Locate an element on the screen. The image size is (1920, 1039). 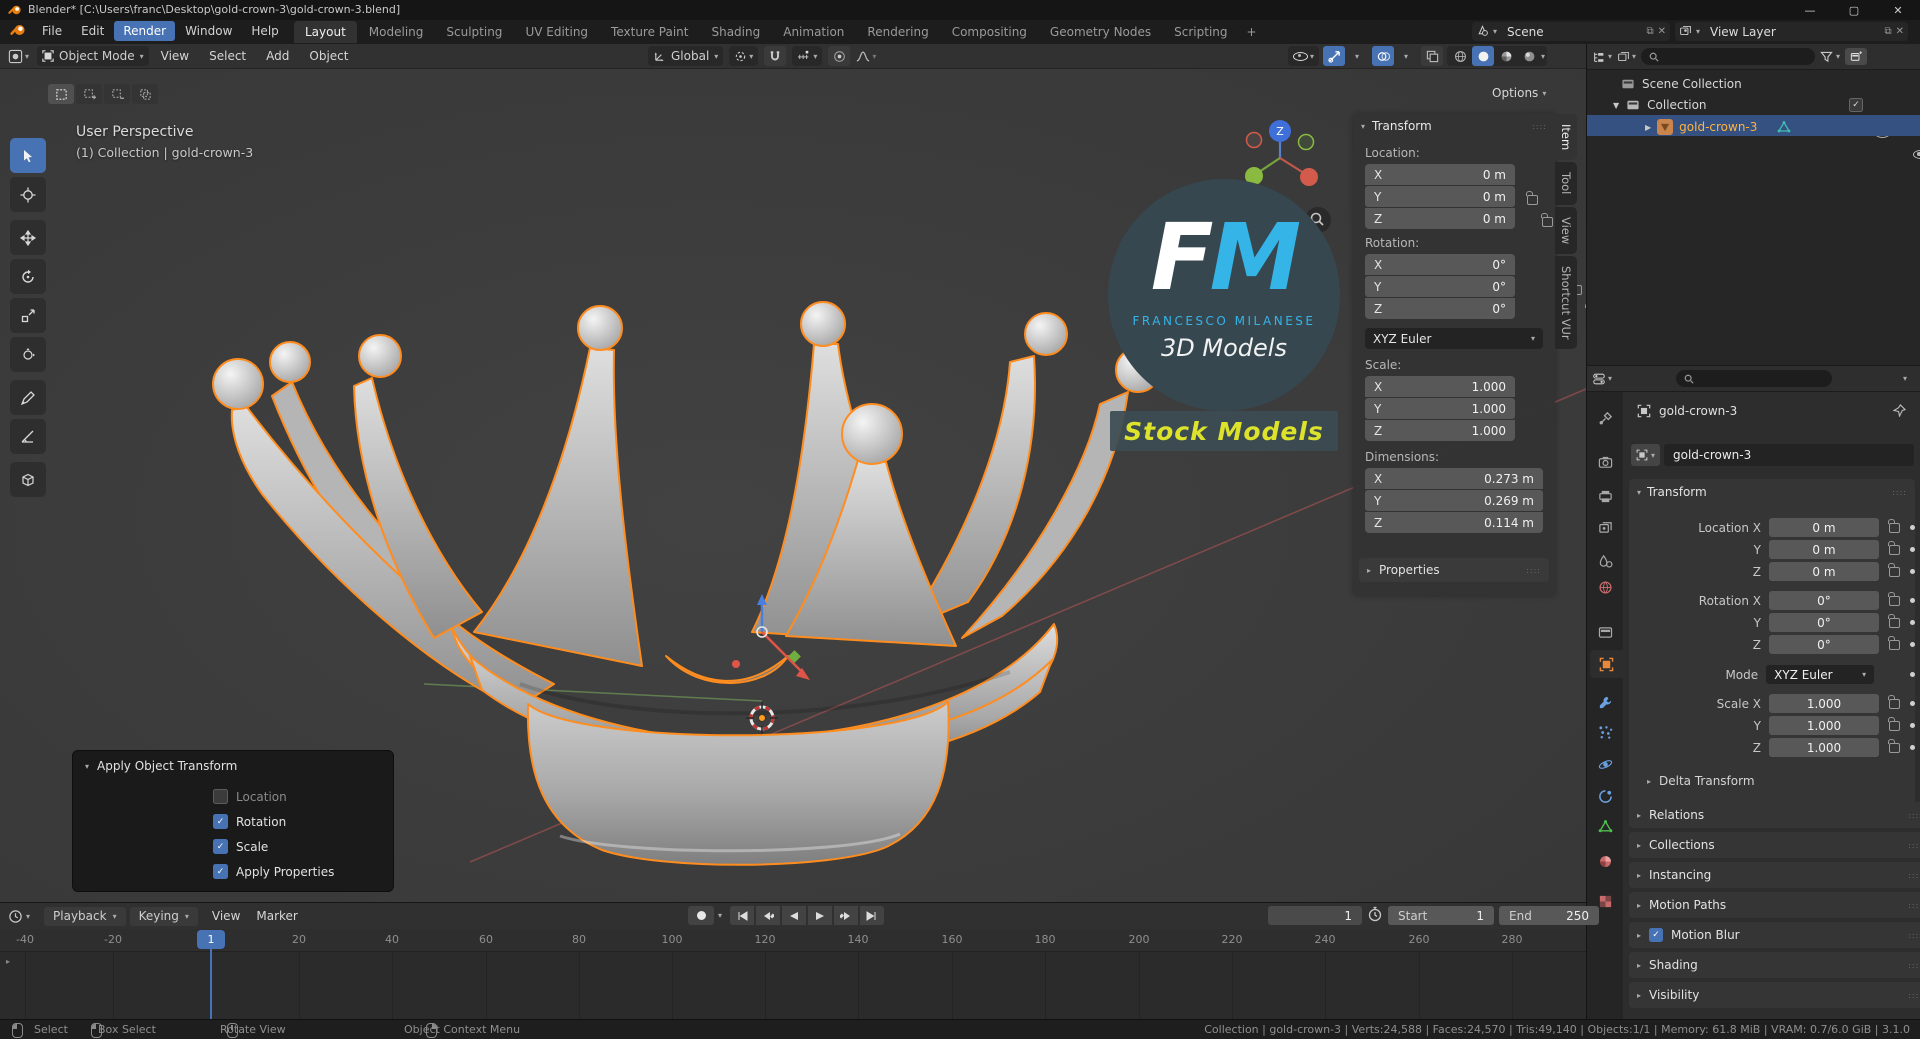
pivot-point-selector: ▾ is located at coordinates (744, 56).